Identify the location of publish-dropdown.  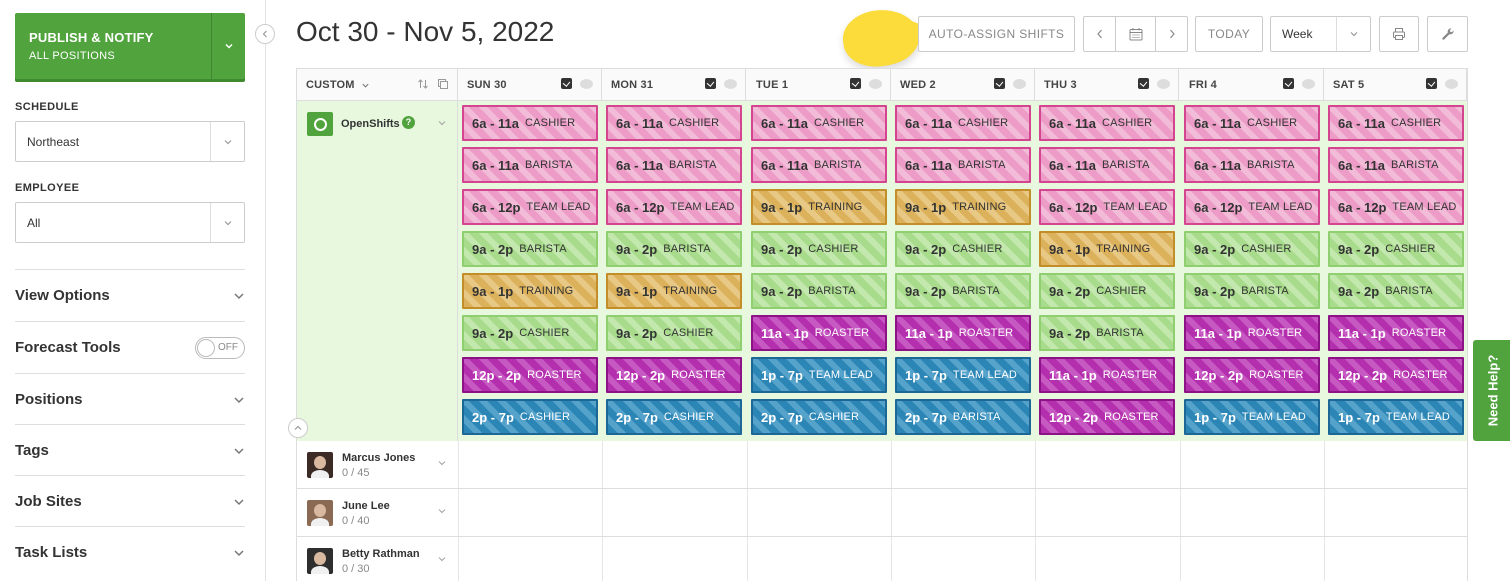
(228, 46).